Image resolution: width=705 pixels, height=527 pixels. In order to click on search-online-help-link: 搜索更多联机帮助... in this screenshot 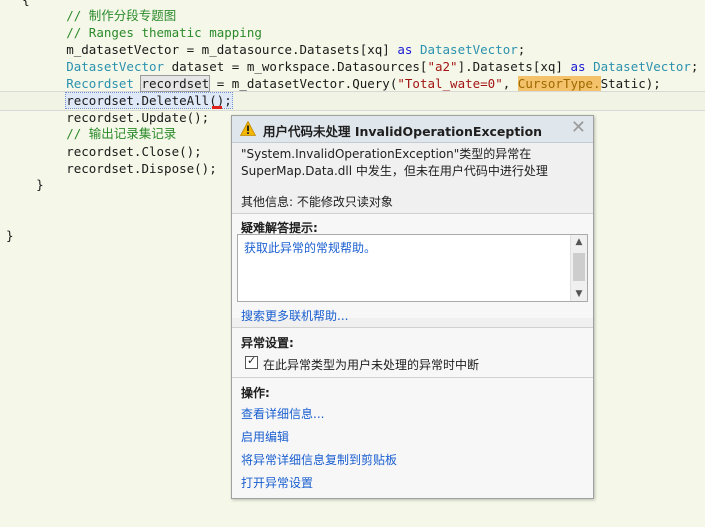, I will do `click(294, 315)`.